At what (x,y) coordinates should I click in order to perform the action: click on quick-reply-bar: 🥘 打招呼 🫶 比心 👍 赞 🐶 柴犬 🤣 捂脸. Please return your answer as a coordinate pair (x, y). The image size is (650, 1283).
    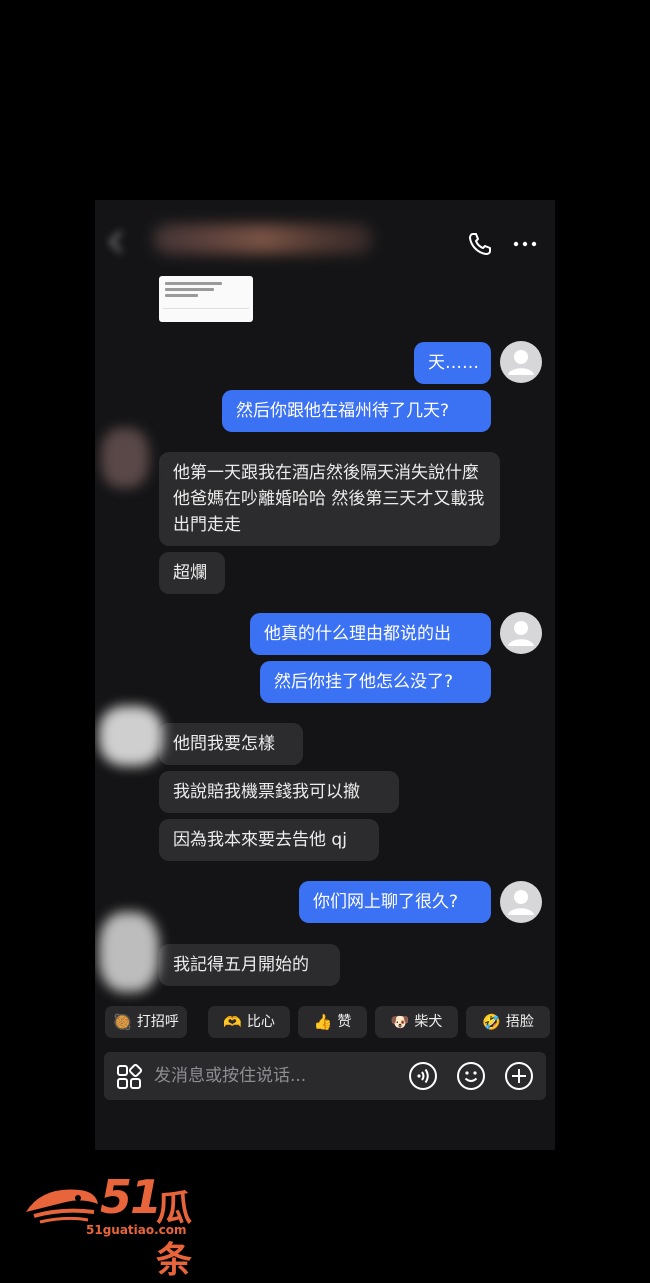
    Looking at the image, I should click on (325, 1022).